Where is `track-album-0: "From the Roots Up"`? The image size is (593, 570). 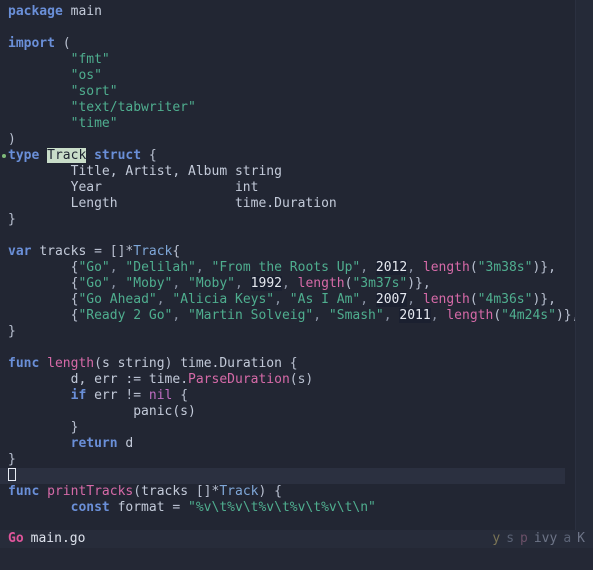 track-album-0: "From the Roots Up" is located at coordinates (286, 267).